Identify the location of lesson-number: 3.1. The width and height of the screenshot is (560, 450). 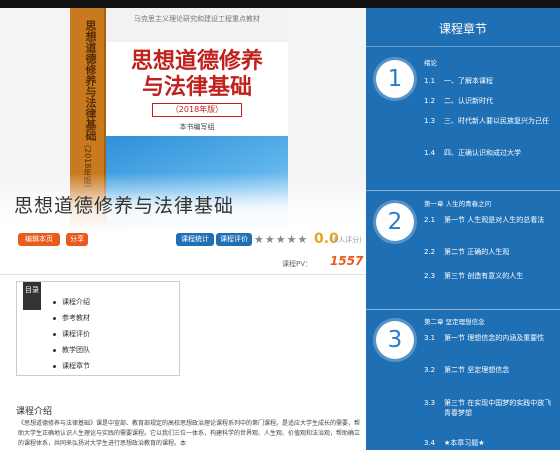
(430, 338).